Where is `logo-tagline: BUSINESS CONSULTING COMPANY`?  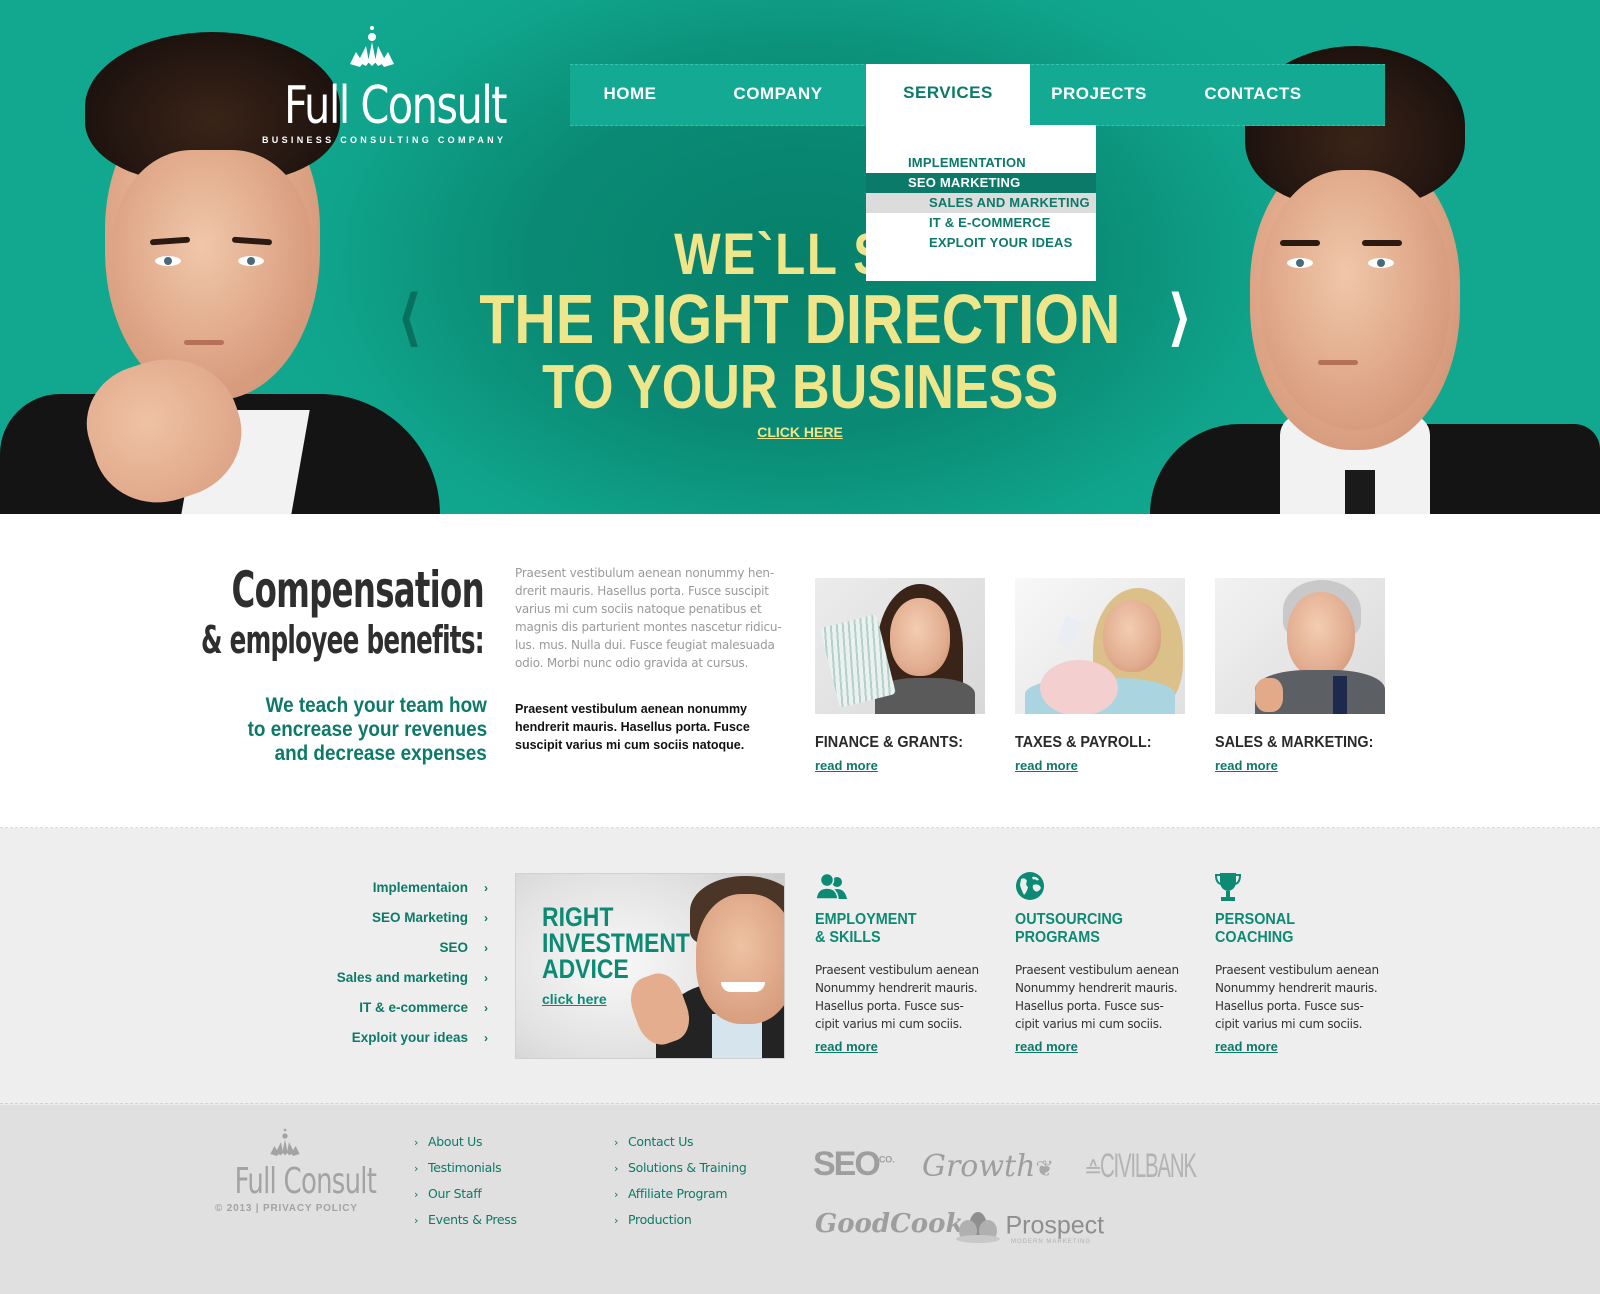
logo-tagline: BUSINESS CONSULTING COMPANY is located at coordinates (384, 140).